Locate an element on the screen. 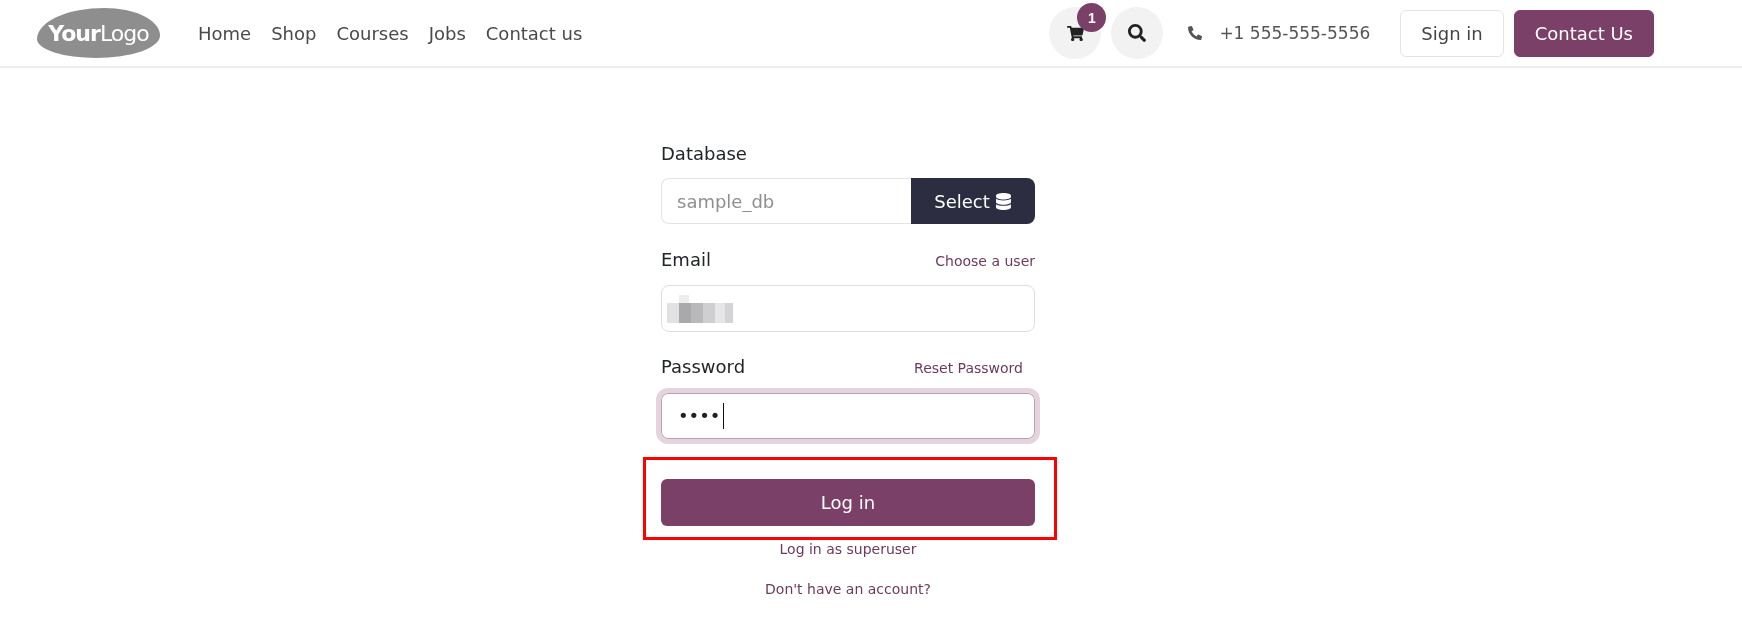 This screenshot has width=1742, height=640. email-field is located at coordinates (848, 308).